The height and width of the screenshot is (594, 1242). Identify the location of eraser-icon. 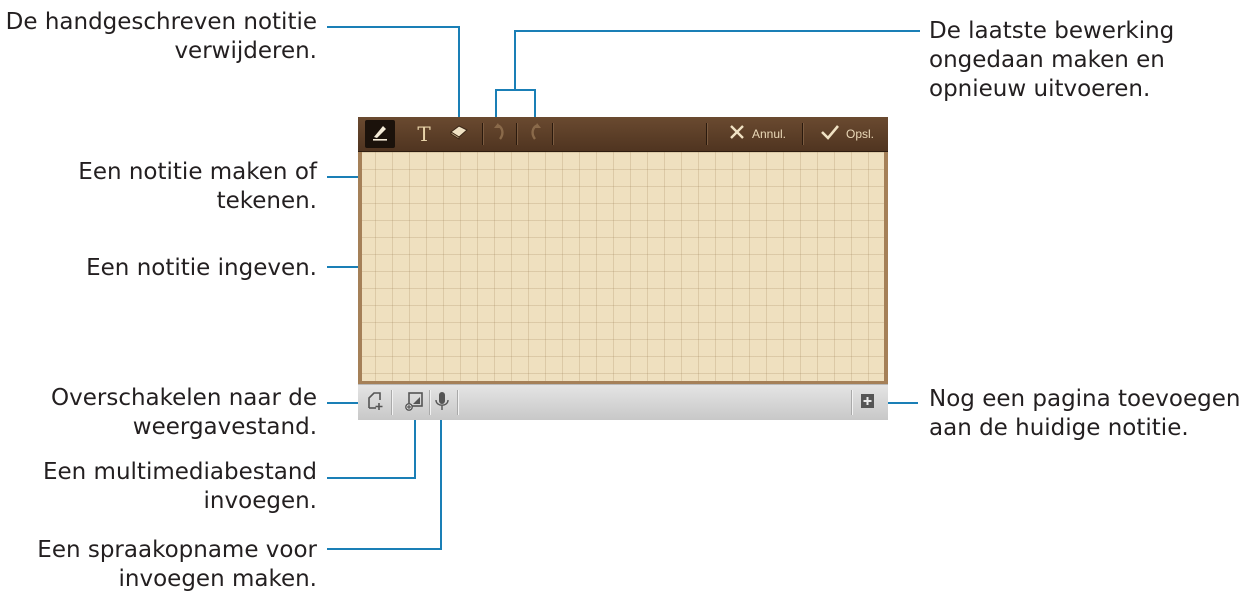
(459, 134).